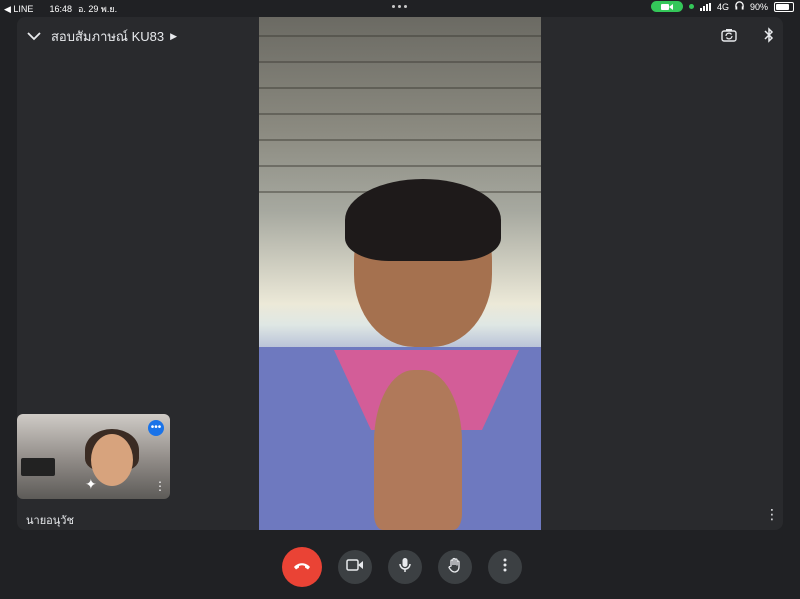  What do you see at coordinates (749, 35) in the screenshot?
I see `top-actions` at bounding box center [749, 35].